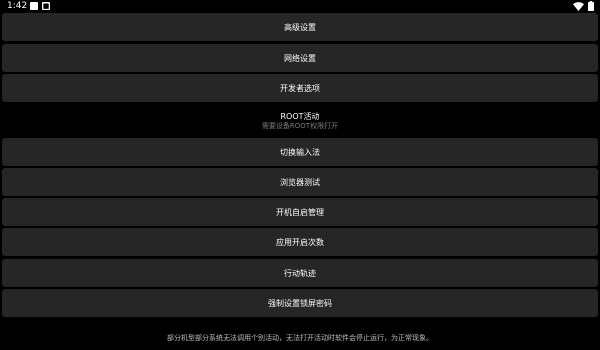 The image size is (600, 350). I want to click on developer-options-button: 开发者选项, so click(300, 88).